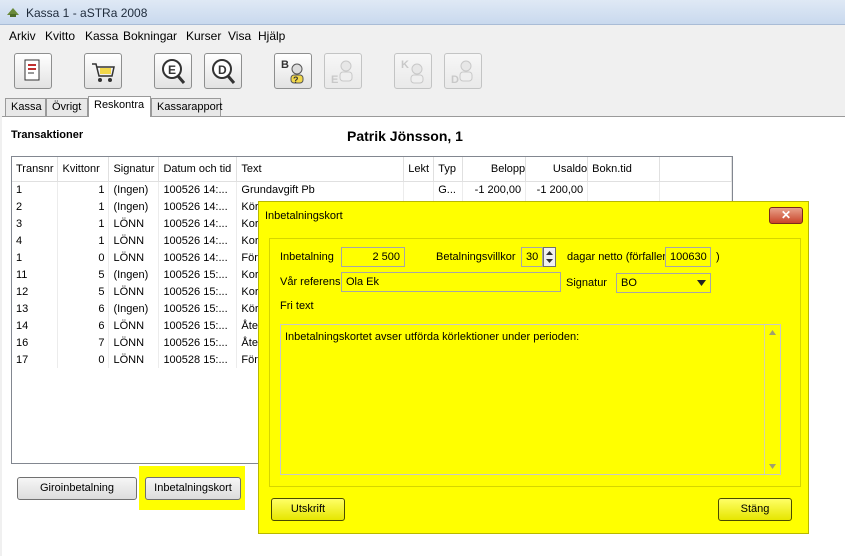 The image size is (845, 556). I want to click on column-header-transnr: Transnr, so click(35, 169).